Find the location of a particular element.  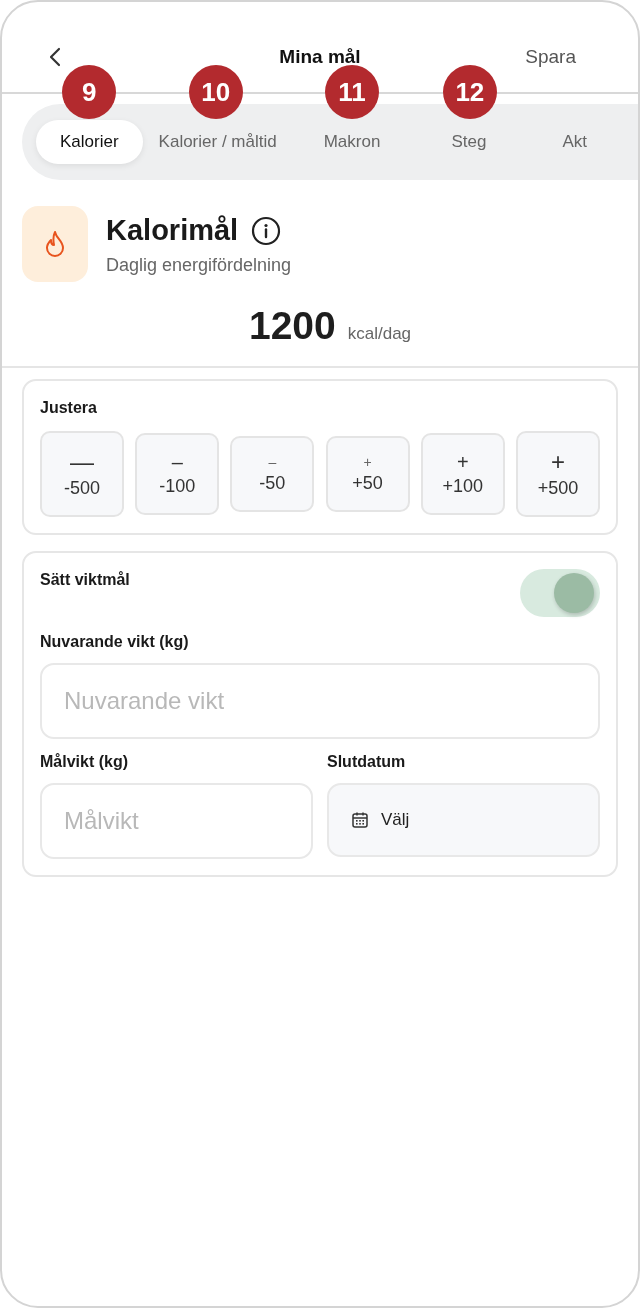

adjust-button: – -50 is located at coordinates (272, 474).